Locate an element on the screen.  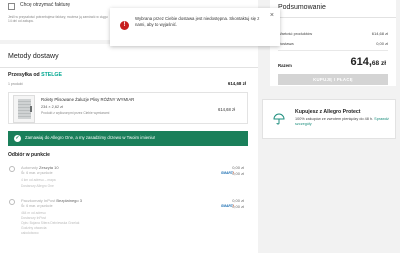
product-thumbnail is located at coordinates (24, 109).